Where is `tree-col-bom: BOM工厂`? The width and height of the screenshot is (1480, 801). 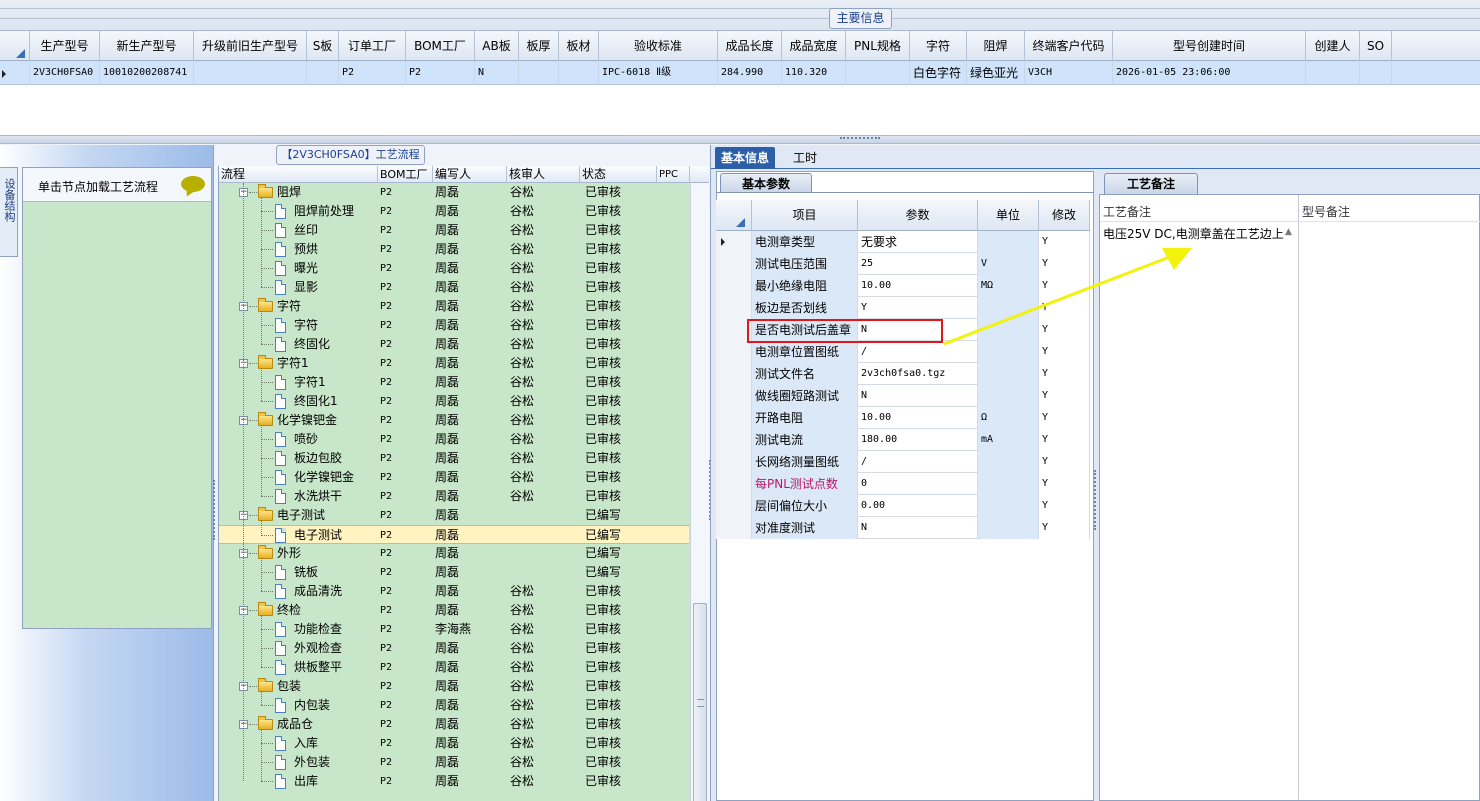
tree-col-bom: BOM工厂 is located at coordinates (405, 174).